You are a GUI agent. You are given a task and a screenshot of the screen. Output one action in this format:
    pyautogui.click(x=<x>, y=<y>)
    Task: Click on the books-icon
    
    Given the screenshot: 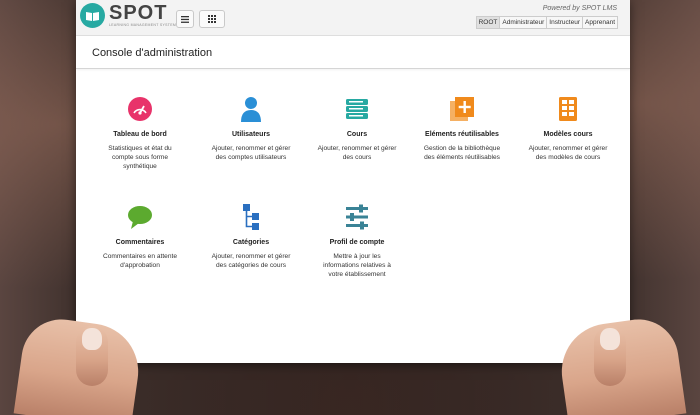 What is the action you would take?
    pyautogui.click(x=357, y=109)
    